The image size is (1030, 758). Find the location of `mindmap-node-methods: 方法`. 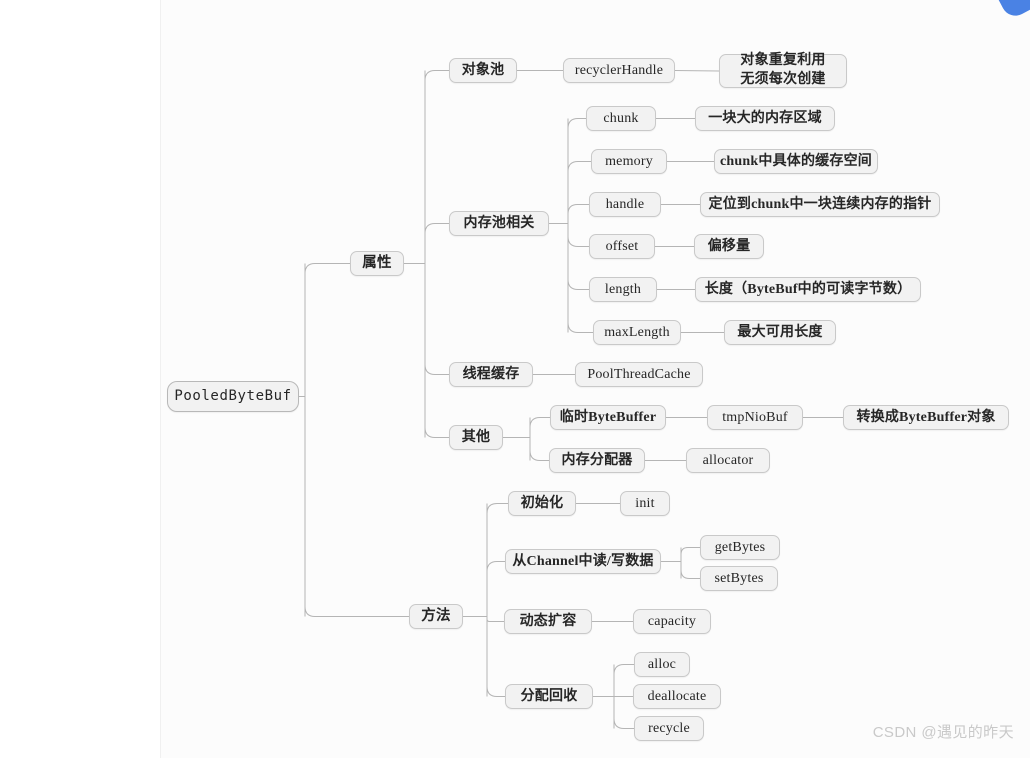

mindmap-node-methods: 方法 is located at coordinates (436, 616).